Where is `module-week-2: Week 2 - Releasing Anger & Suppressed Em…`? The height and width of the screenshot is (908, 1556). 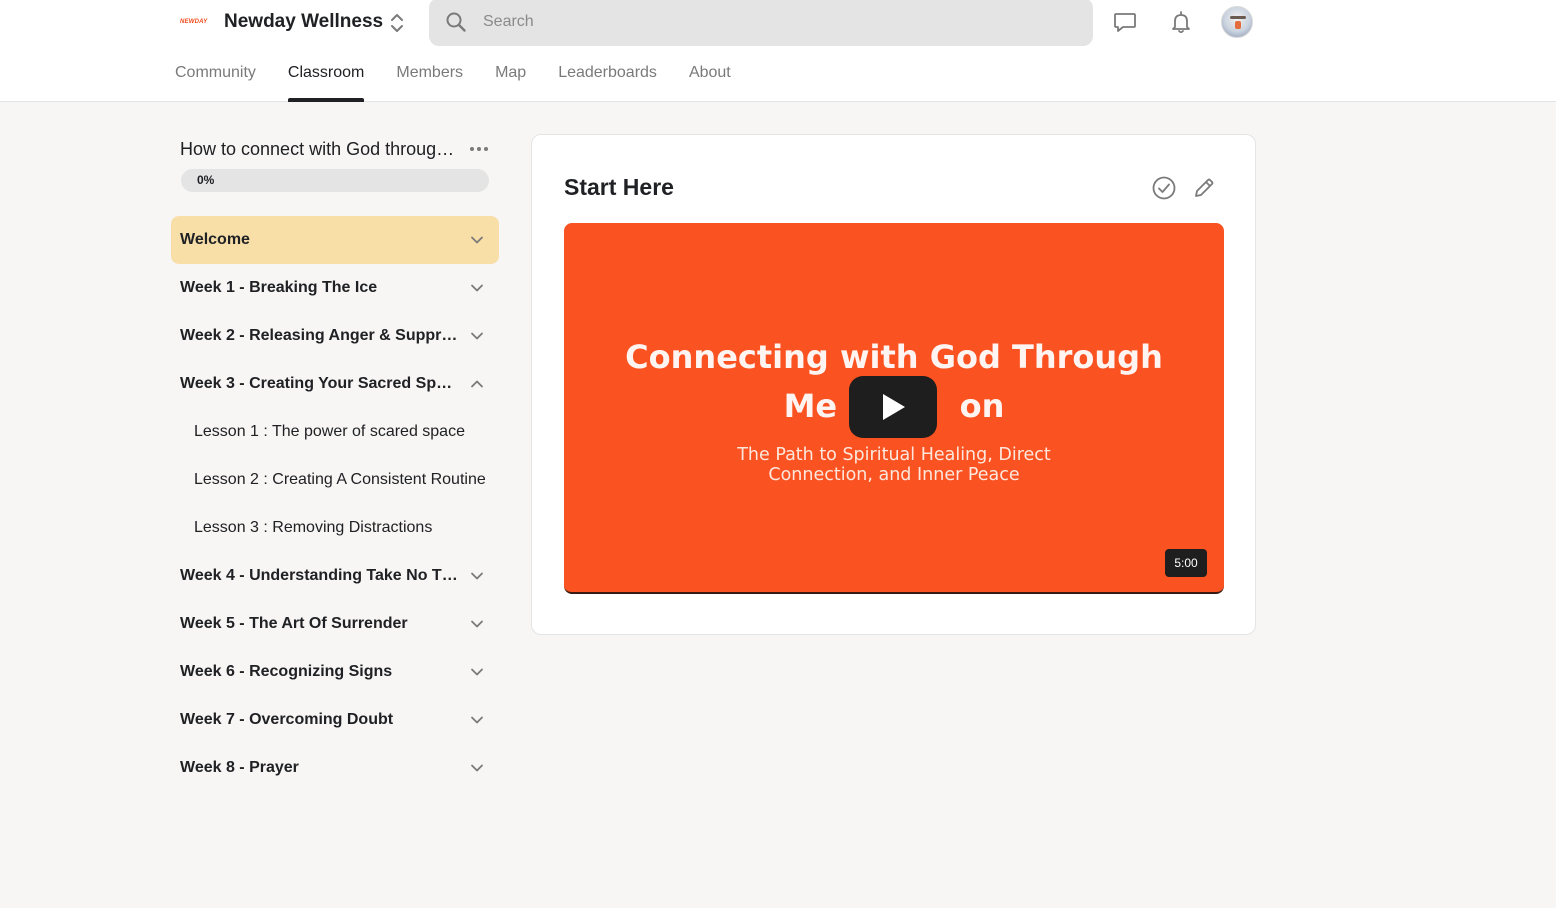 module-week-2: Week 2 - Releasing Anger & Suppressed Em… is located at coordinates (335, 336).